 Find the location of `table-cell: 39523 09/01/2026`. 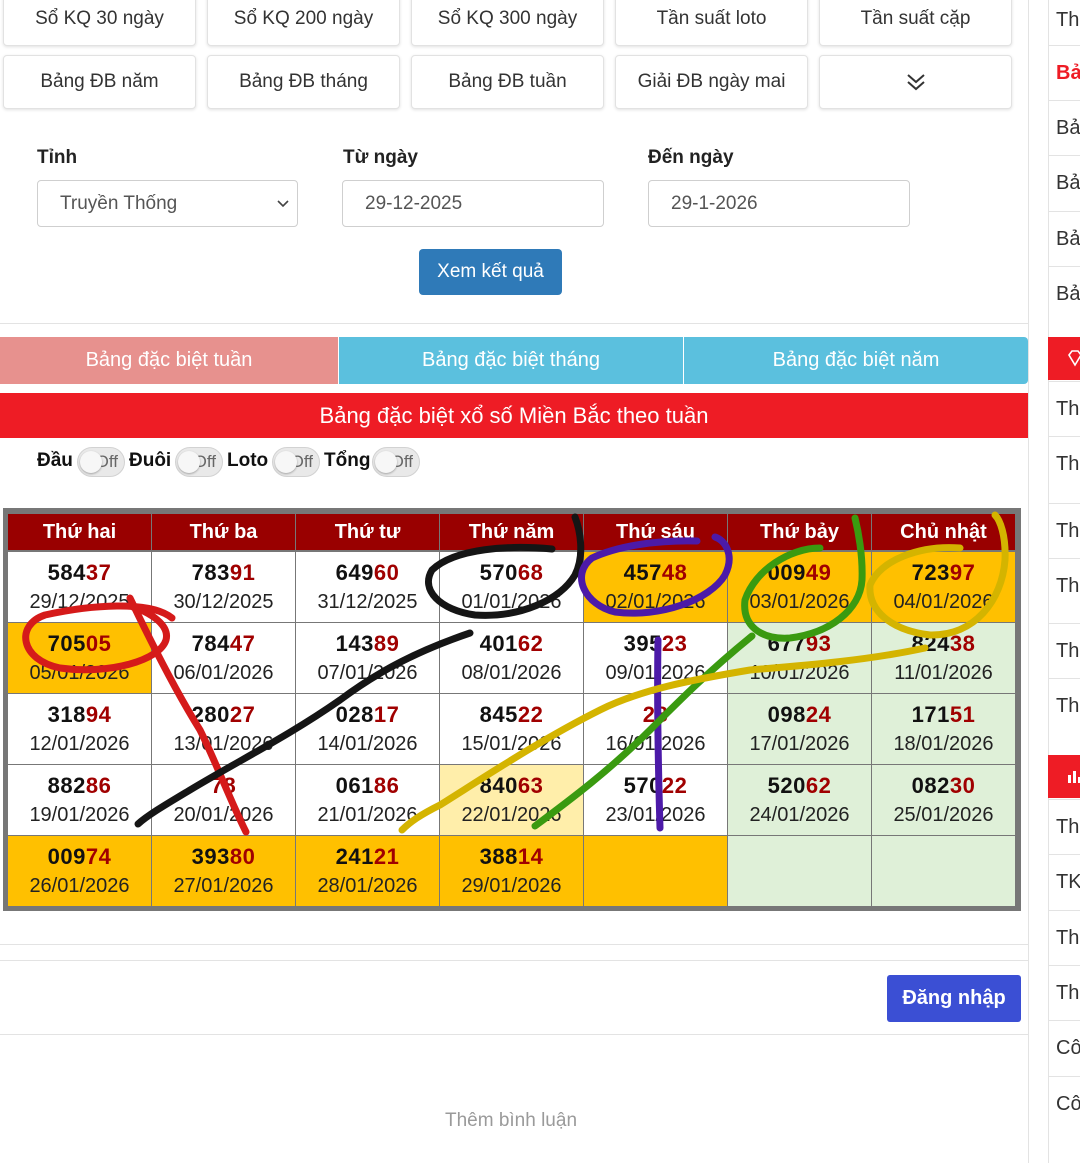

table-cell: 39523 09/01/2026 is located at coordinates (655, 658).